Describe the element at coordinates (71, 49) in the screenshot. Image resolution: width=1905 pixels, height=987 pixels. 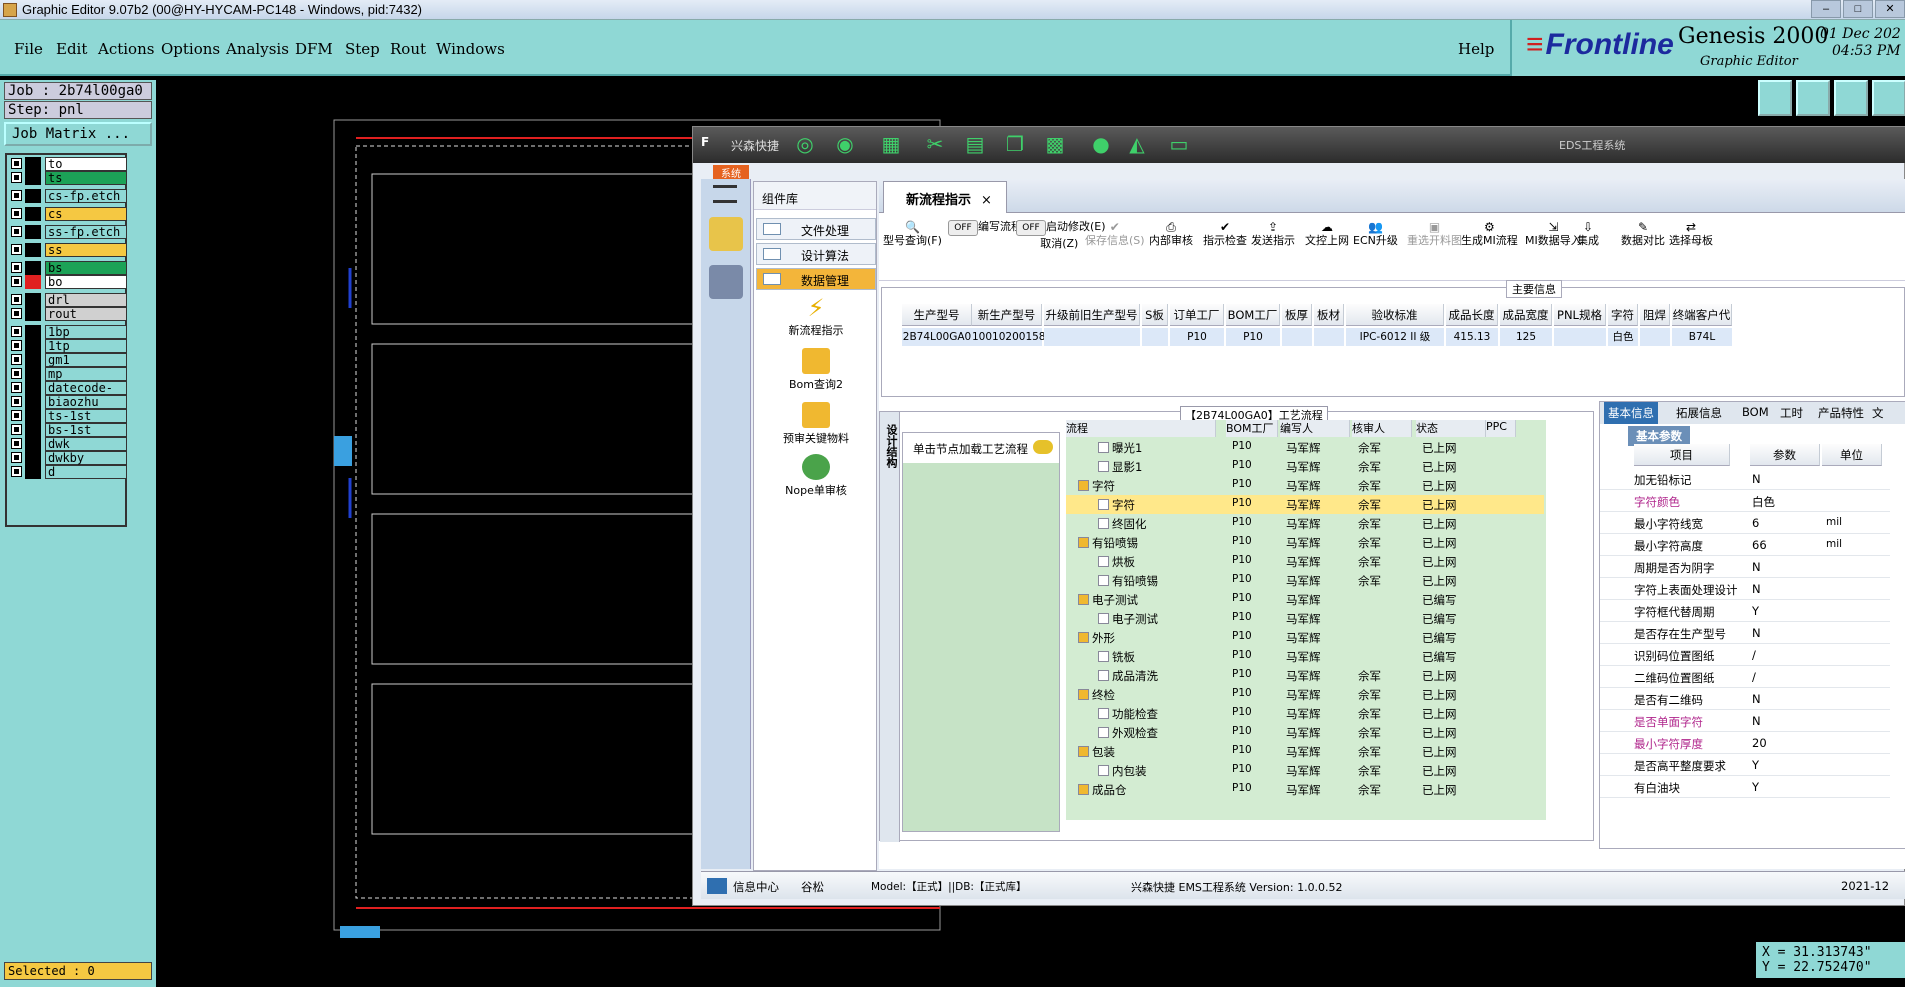
I see `menu-edit: Edit` at that location.